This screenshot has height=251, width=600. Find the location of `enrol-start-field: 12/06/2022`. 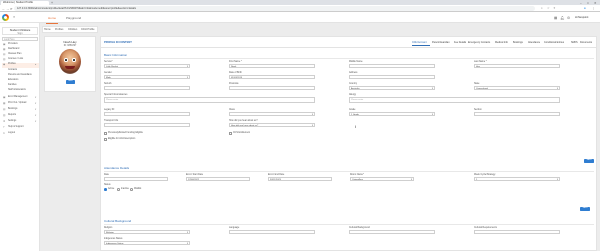

enrol-start-field: 12/06/2022 is located at coordinates (218, 179).